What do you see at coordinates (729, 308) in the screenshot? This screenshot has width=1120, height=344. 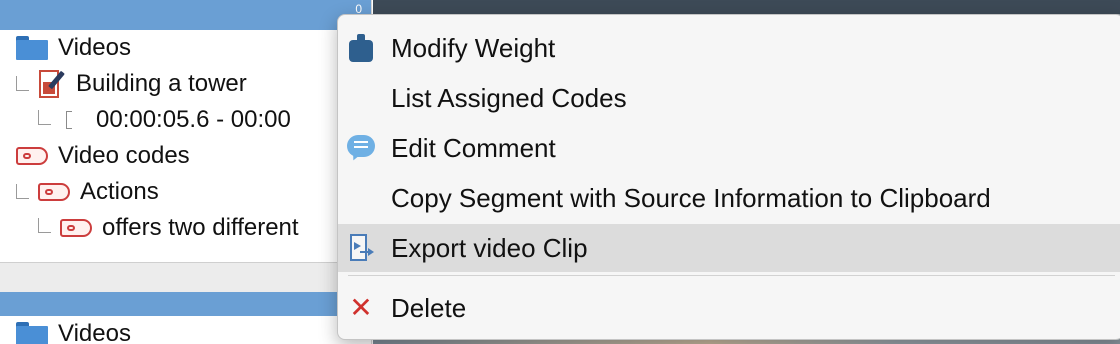 I see `menu-item-delete: ✕ Delete` at bounding box center [729, 308].